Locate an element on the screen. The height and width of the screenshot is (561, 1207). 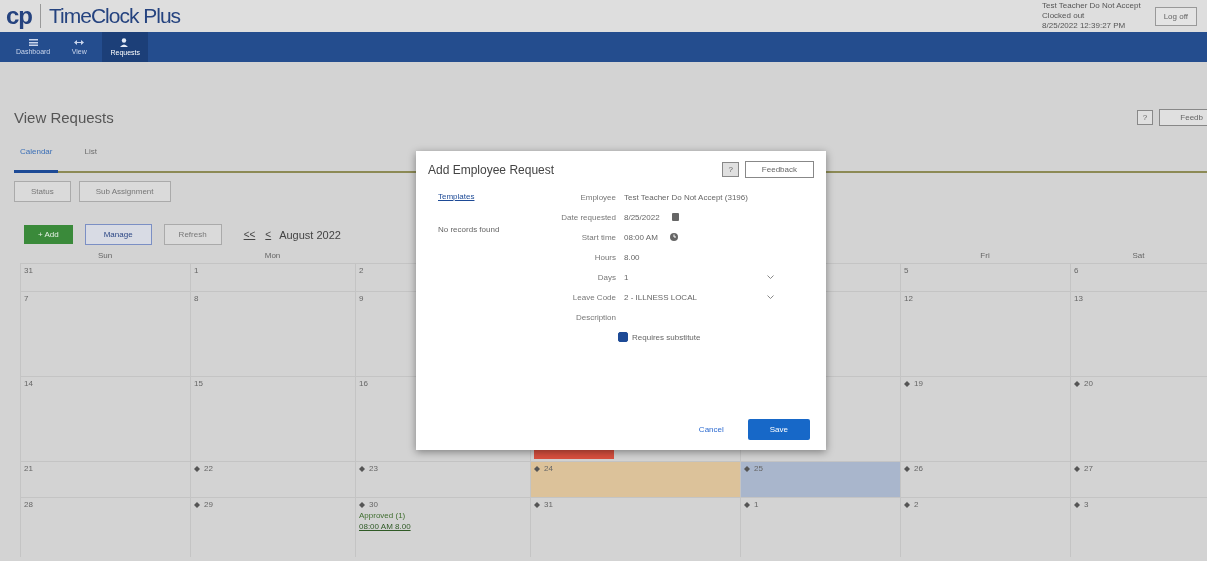
day-number: 29 is located at coordinates (208, 504).